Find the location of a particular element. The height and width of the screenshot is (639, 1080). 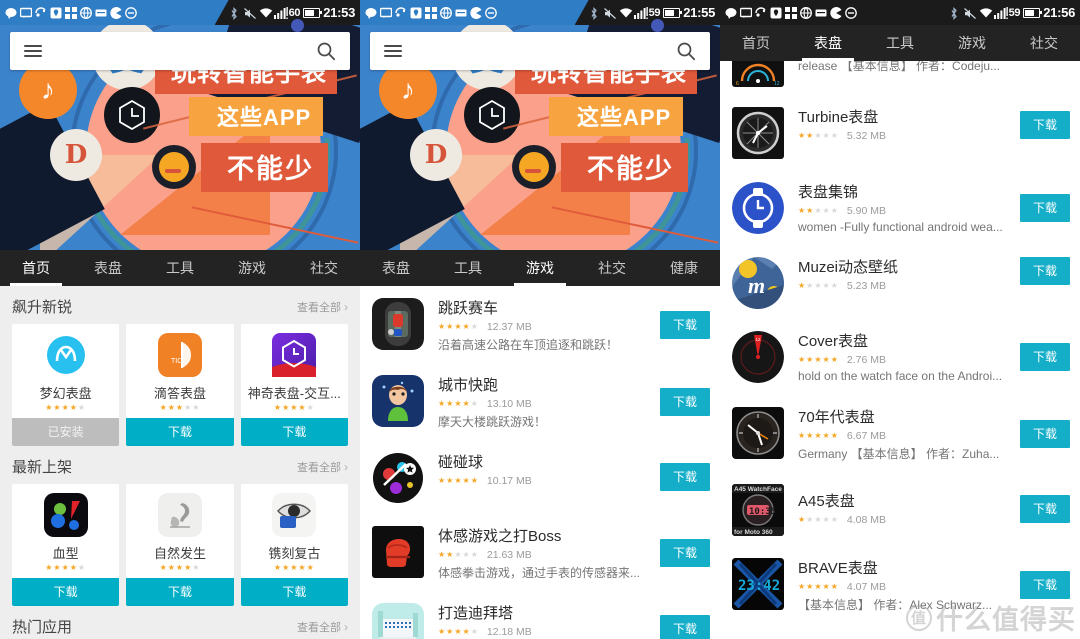

list-item: 碰碰球 ★★★★★ 10.17 MB 下载 is located at coordinates (540, 477).